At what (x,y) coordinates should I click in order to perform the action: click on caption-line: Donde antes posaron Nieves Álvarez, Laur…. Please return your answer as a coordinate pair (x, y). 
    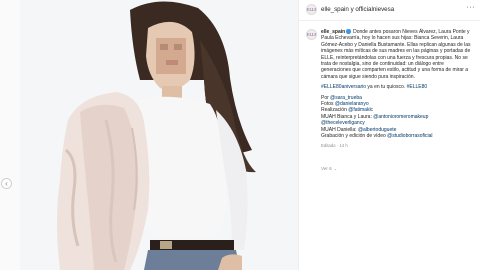
    Looking at the image, I should click on (411, 32).